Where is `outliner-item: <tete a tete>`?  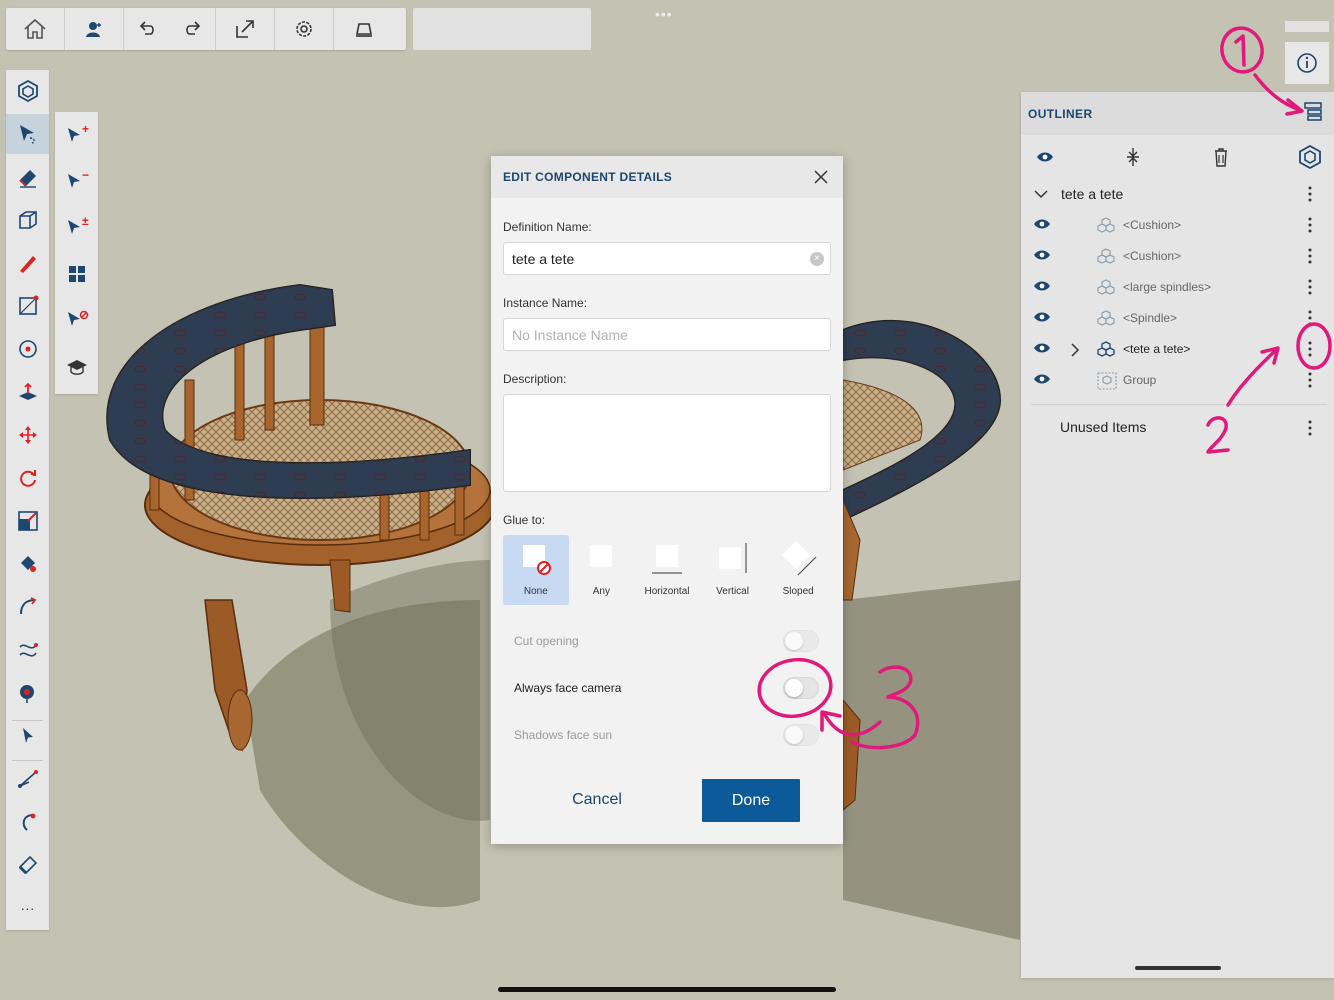 outliner-item: <tete a tete> is located at coordinates (1177, 349).